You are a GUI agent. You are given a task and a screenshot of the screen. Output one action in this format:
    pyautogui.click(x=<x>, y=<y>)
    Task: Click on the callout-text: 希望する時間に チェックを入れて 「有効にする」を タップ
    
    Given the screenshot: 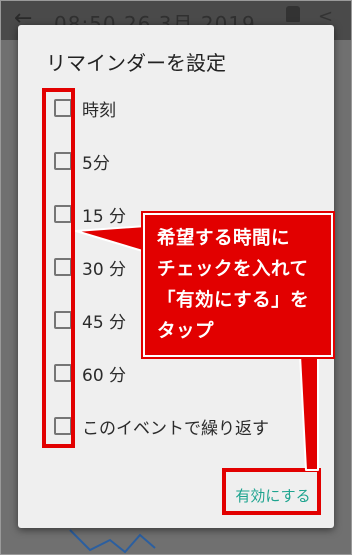 What is the action you would take?
    pyautogui.click(x=233, y=285)
    